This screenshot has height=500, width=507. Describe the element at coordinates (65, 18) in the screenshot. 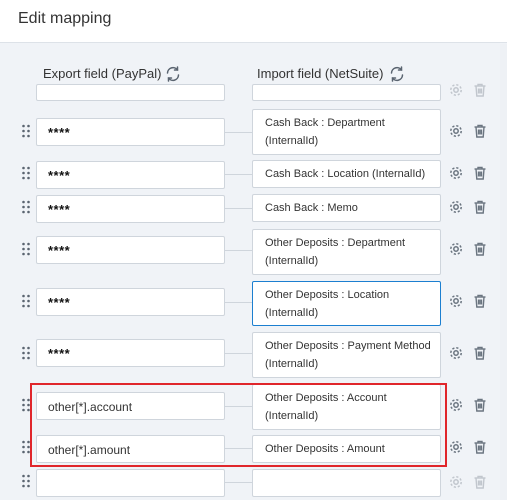

I see `dialog-title: Edit mapping` at that location.